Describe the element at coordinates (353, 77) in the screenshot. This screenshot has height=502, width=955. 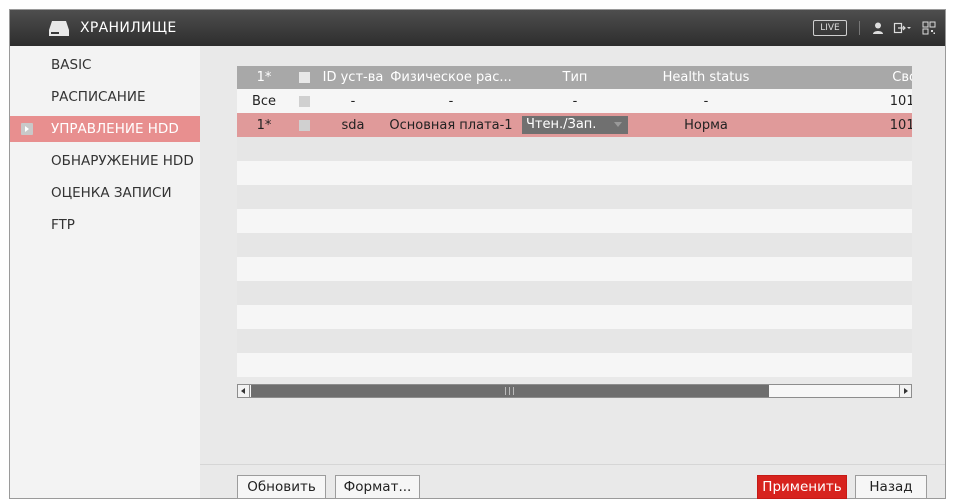
I see `column-header-device-id: ID уст-ва` at that location.